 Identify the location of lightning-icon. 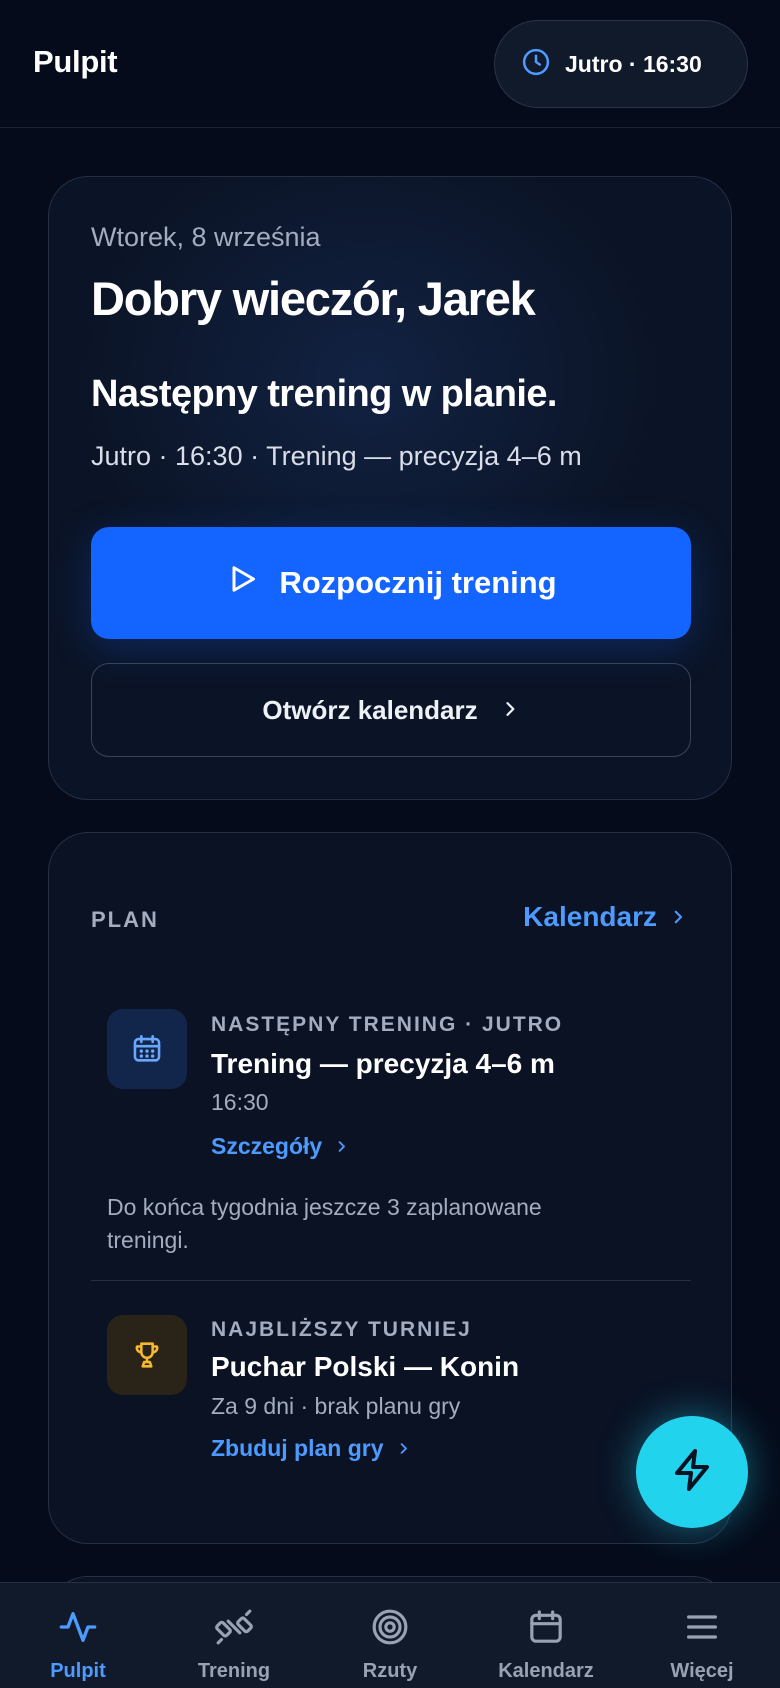
(692, 1472).